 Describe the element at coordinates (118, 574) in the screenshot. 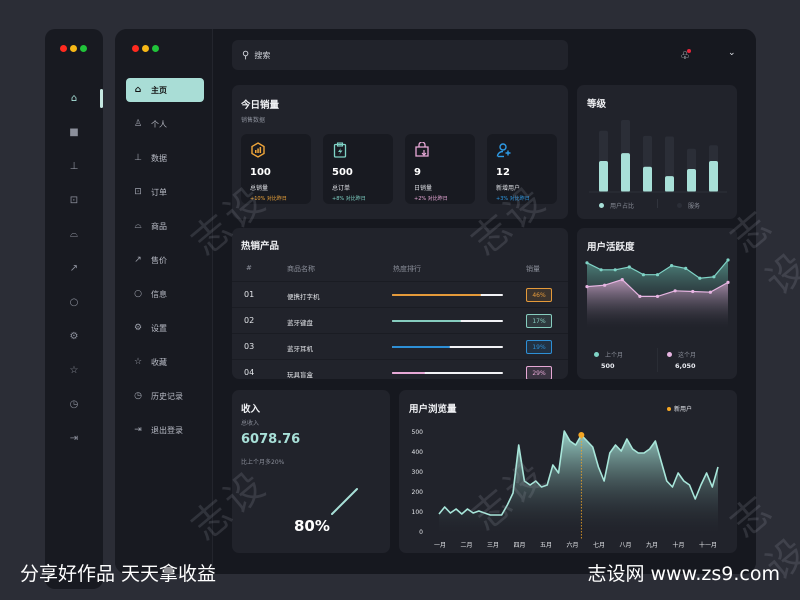

I see `footer-slogan: 分享好作品 天天拿收益` at that location.